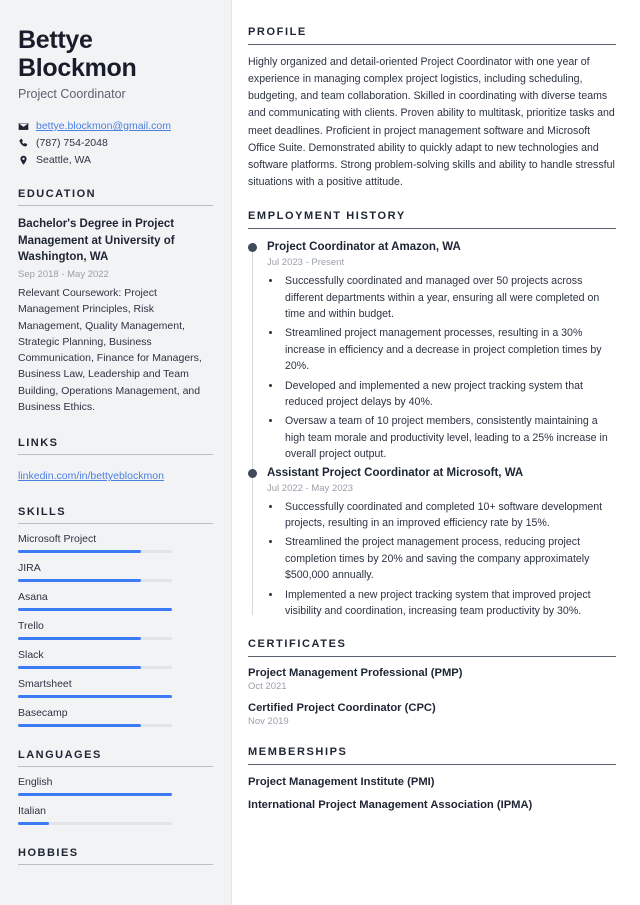 The image size is (640, 905). Describe the element at coordinates (115, 688) in the screenshot. I see `skill-item: Smartsheet` at that location.